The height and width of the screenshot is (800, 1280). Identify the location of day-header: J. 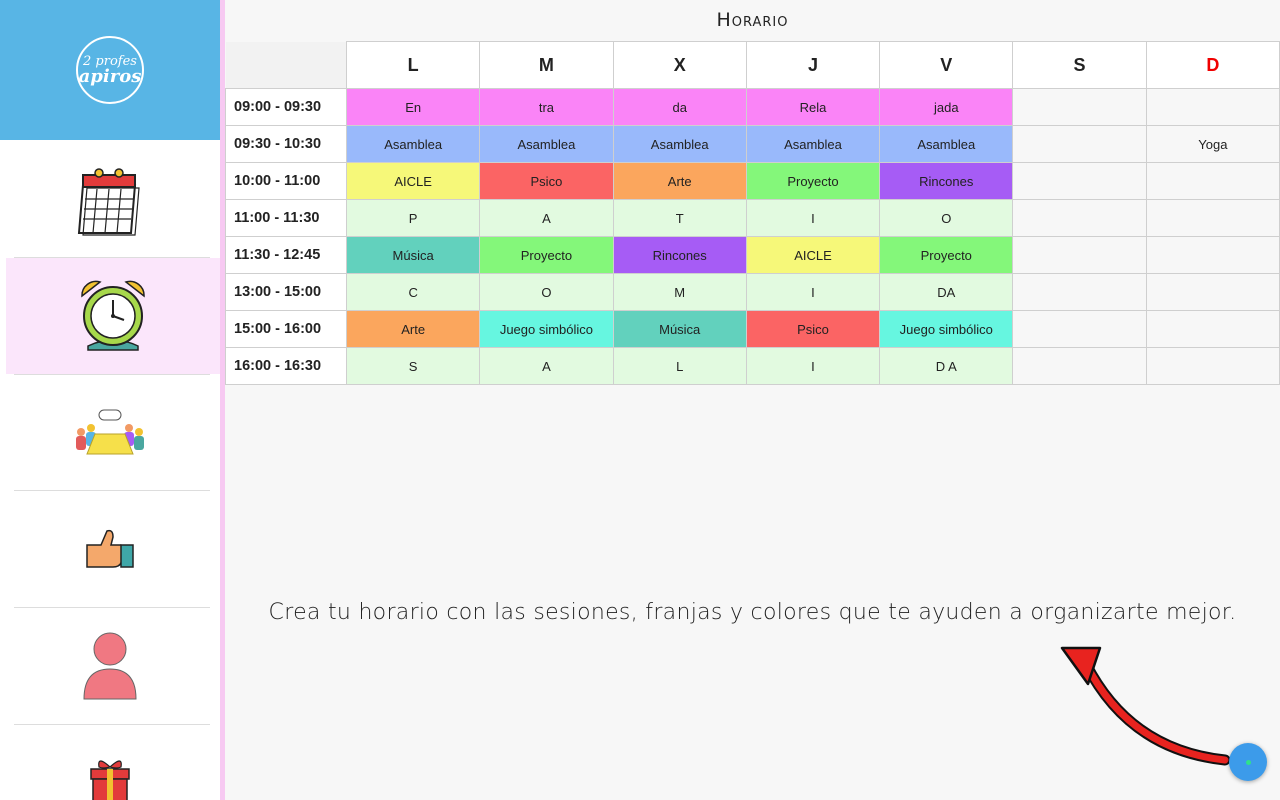
(813, 65).